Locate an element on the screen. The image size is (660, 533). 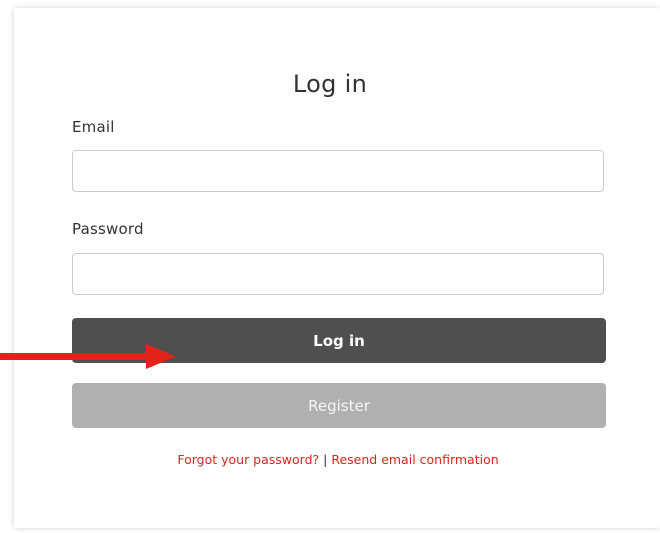
password-field is located at coordinates (338, 274).